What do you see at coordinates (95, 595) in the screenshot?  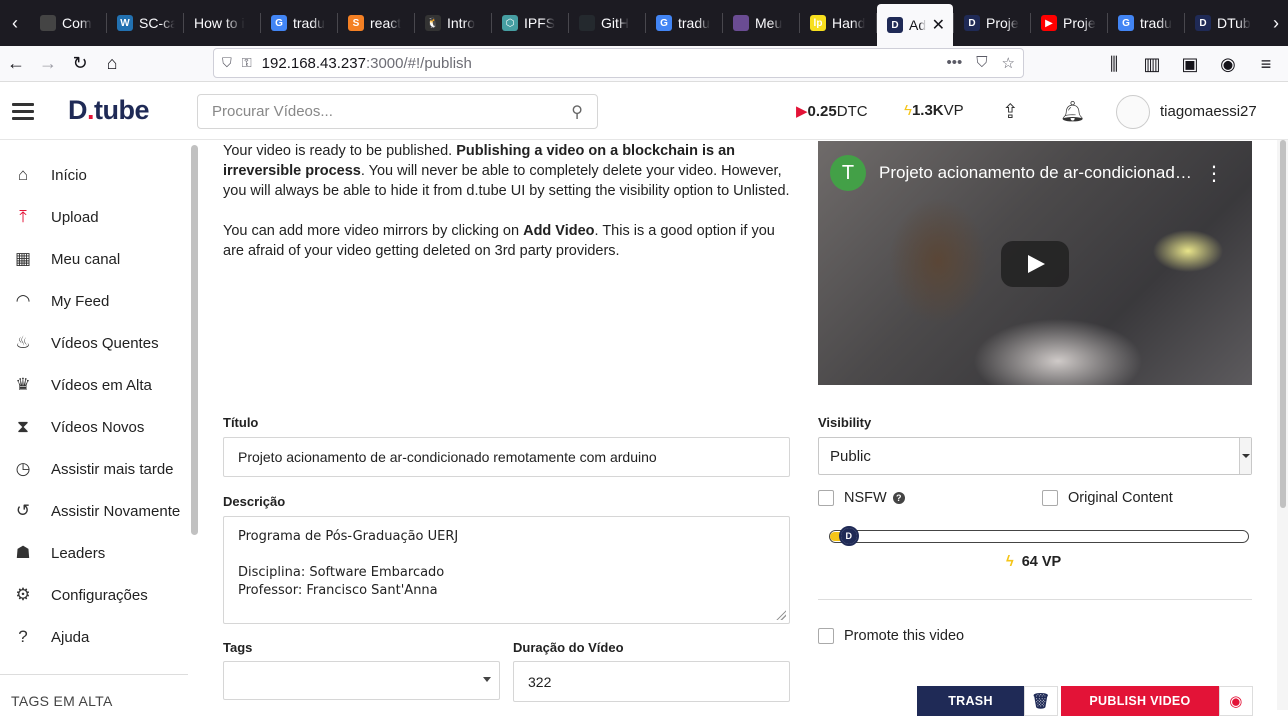 I see `sidebar-item: ⚙ Configurações` at bounding box center [95, 595].